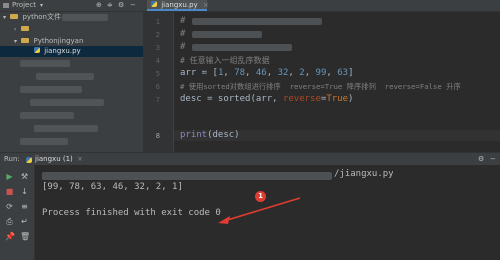 The height and width of the screenshot is (260, 500). Describe the element at coordinates (261, 73) in the screenshot. I see `code-number: 46` at that location.